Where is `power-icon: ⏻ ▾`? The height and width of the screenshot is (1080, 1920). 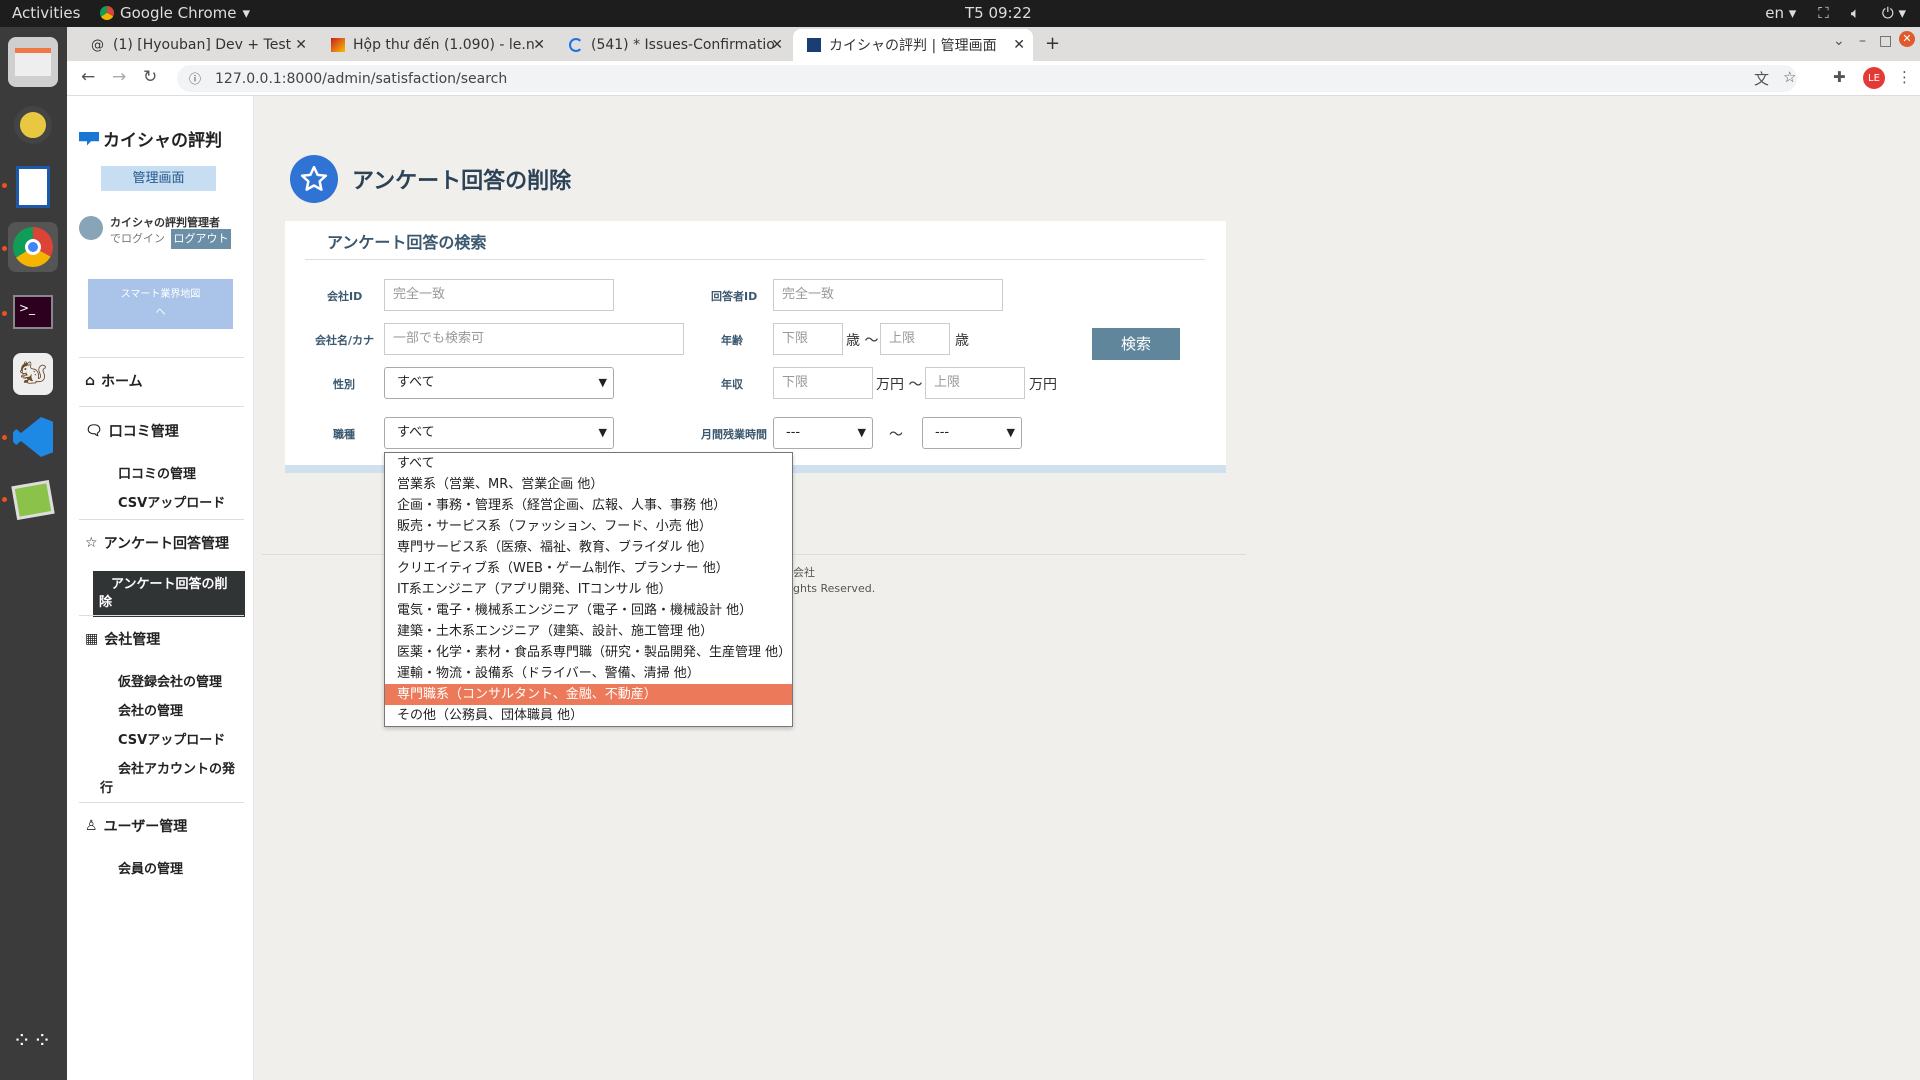 power-icon: ⏻ ▾ is located at coordinates (1894, 13).